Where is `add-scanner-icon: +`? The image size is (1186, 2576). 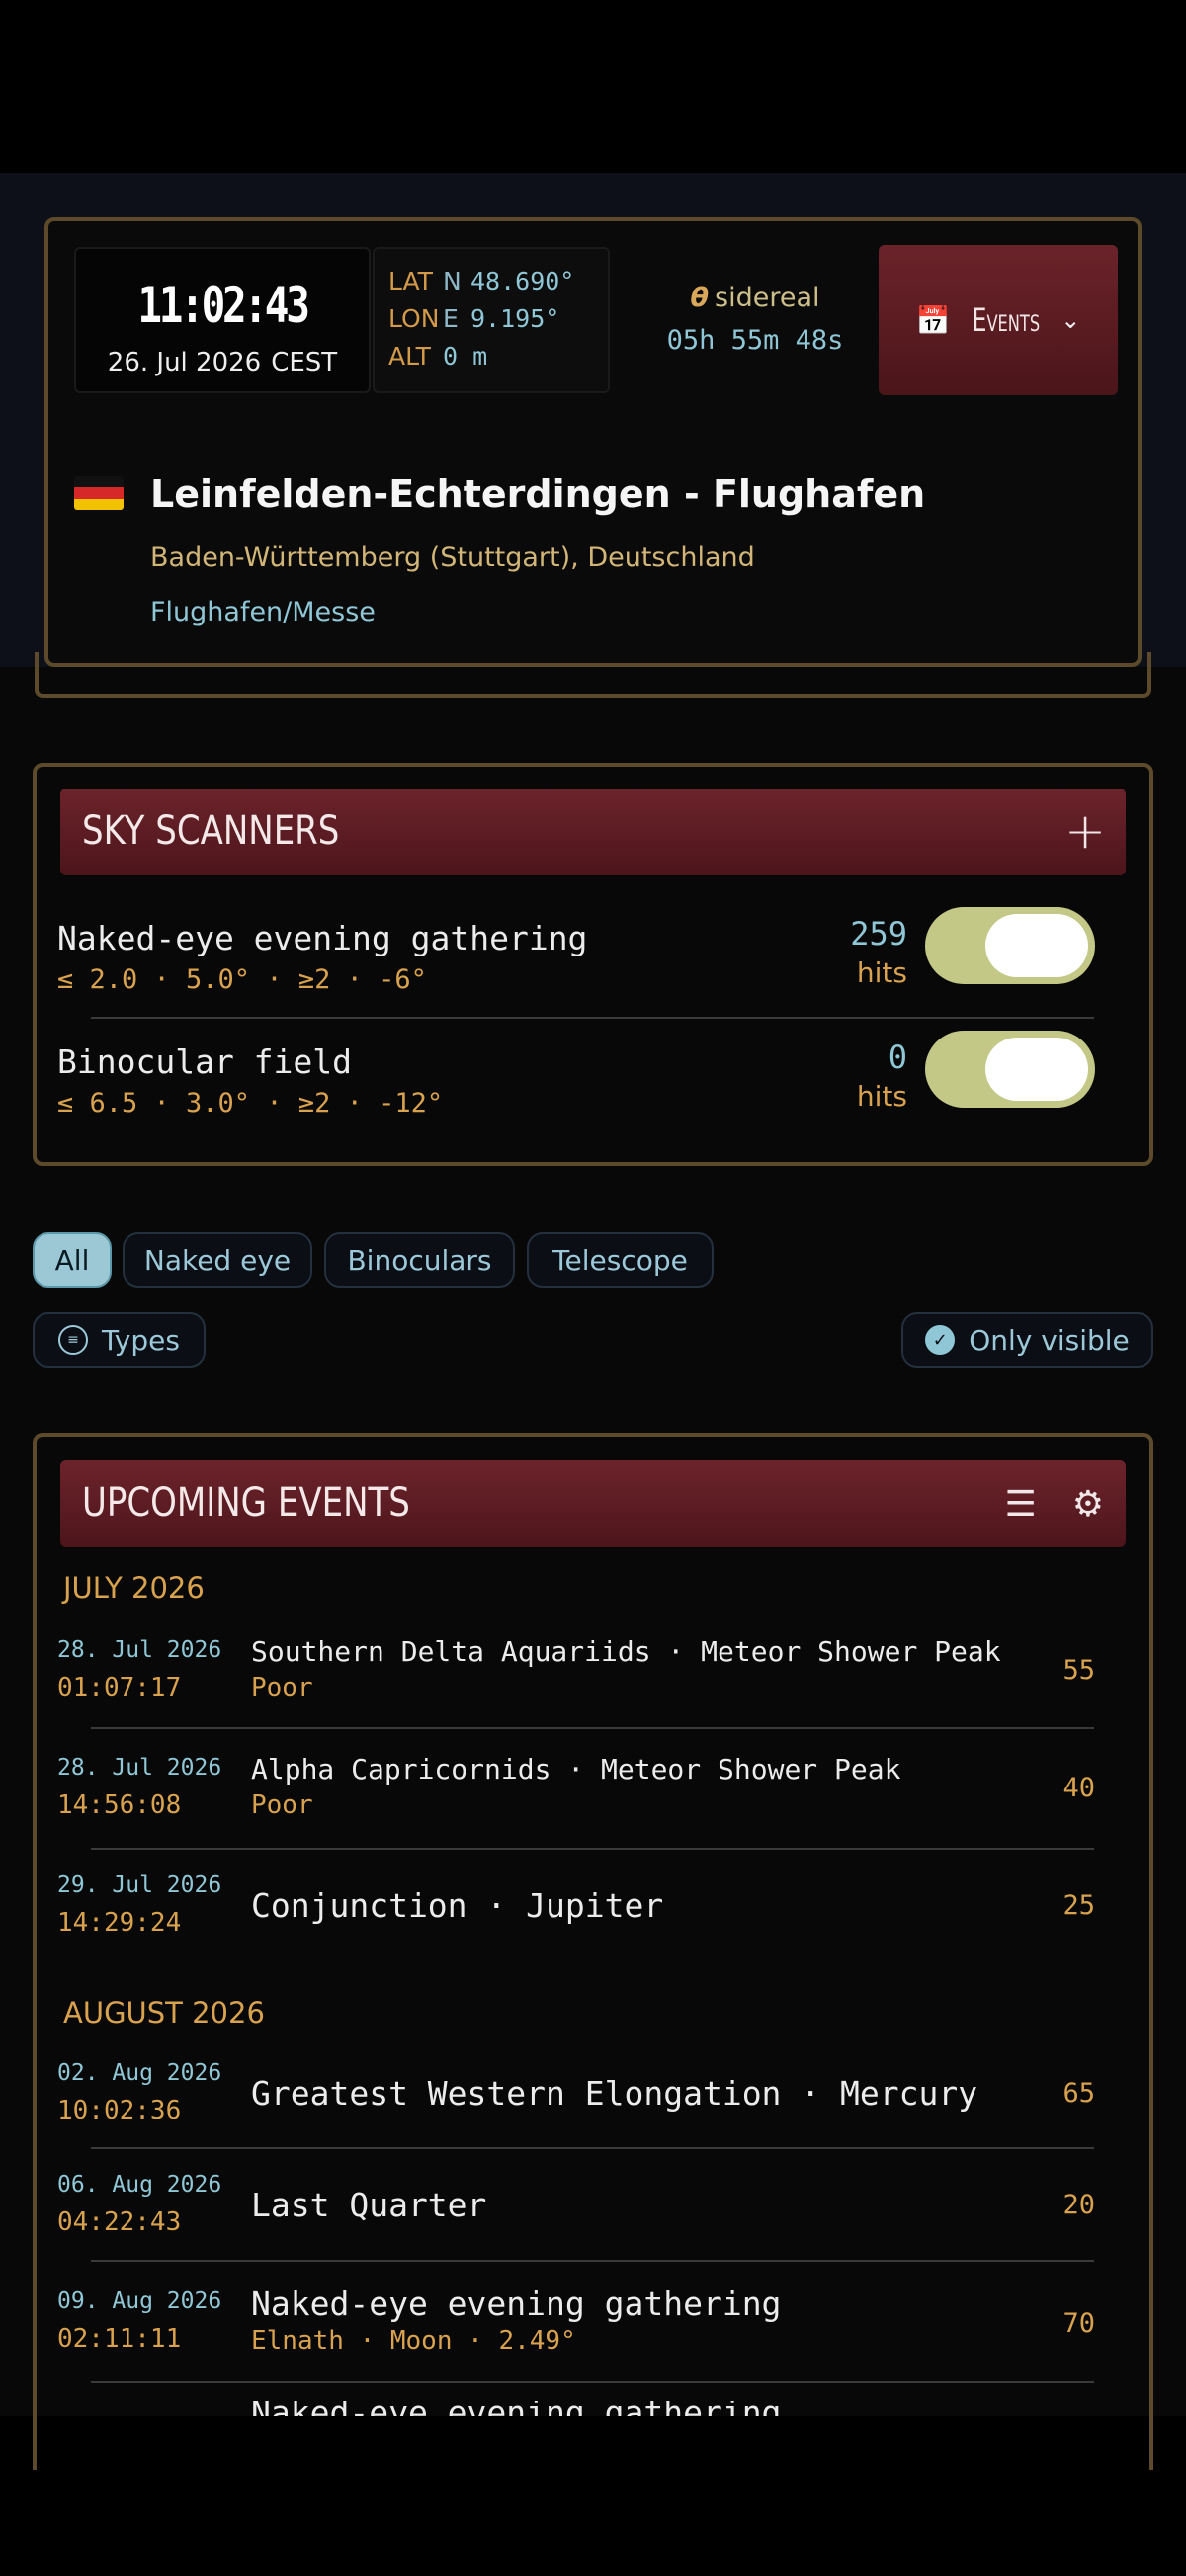
add-scanner-icon: + is located at coordinates (1085, 831).